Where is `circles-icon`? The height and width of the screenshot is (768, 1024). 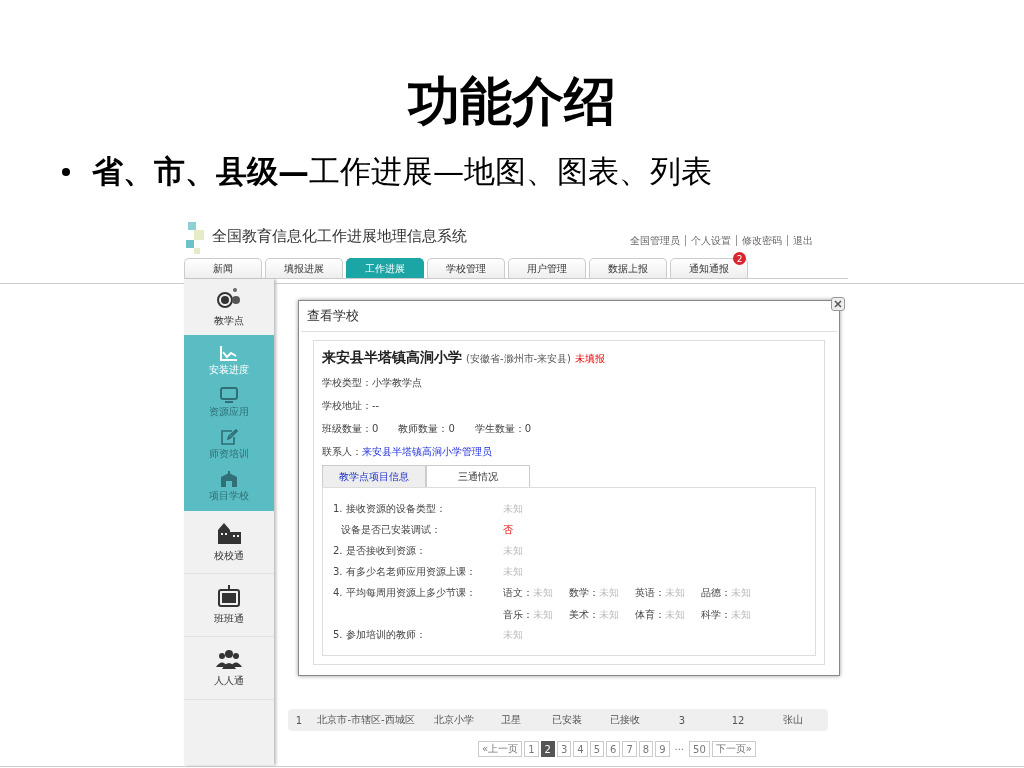
circles-icon is located at coordinates (229, 297).